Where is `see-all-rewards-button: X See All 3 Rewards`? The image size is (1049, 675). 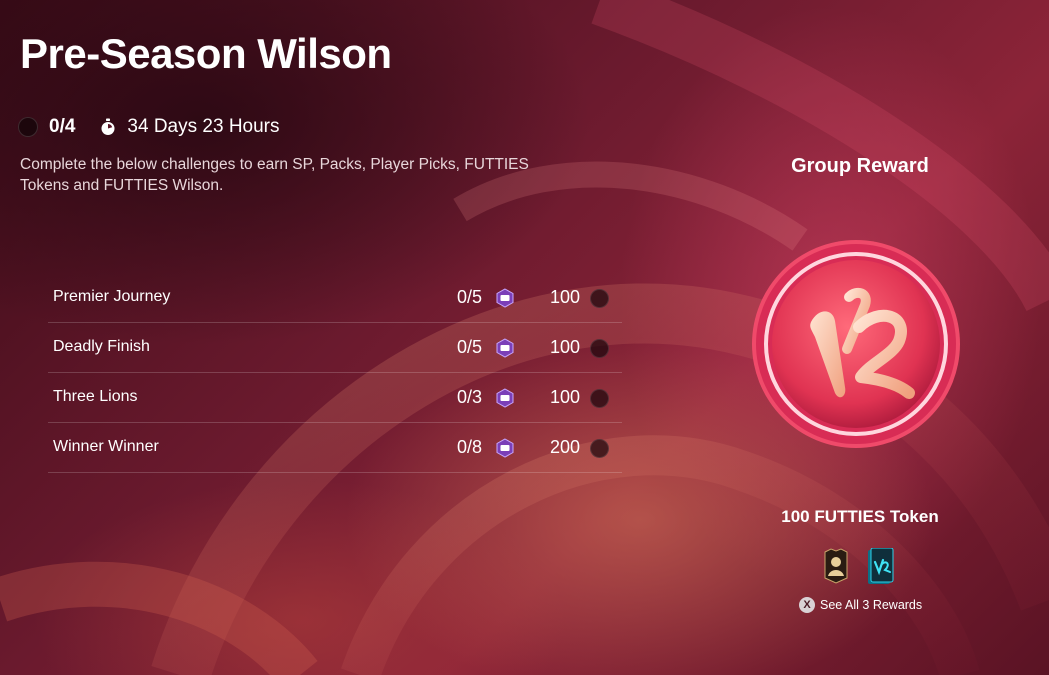 see-all-rewards-button: X See All 3 Rewards is located at coordinates (860, 605).